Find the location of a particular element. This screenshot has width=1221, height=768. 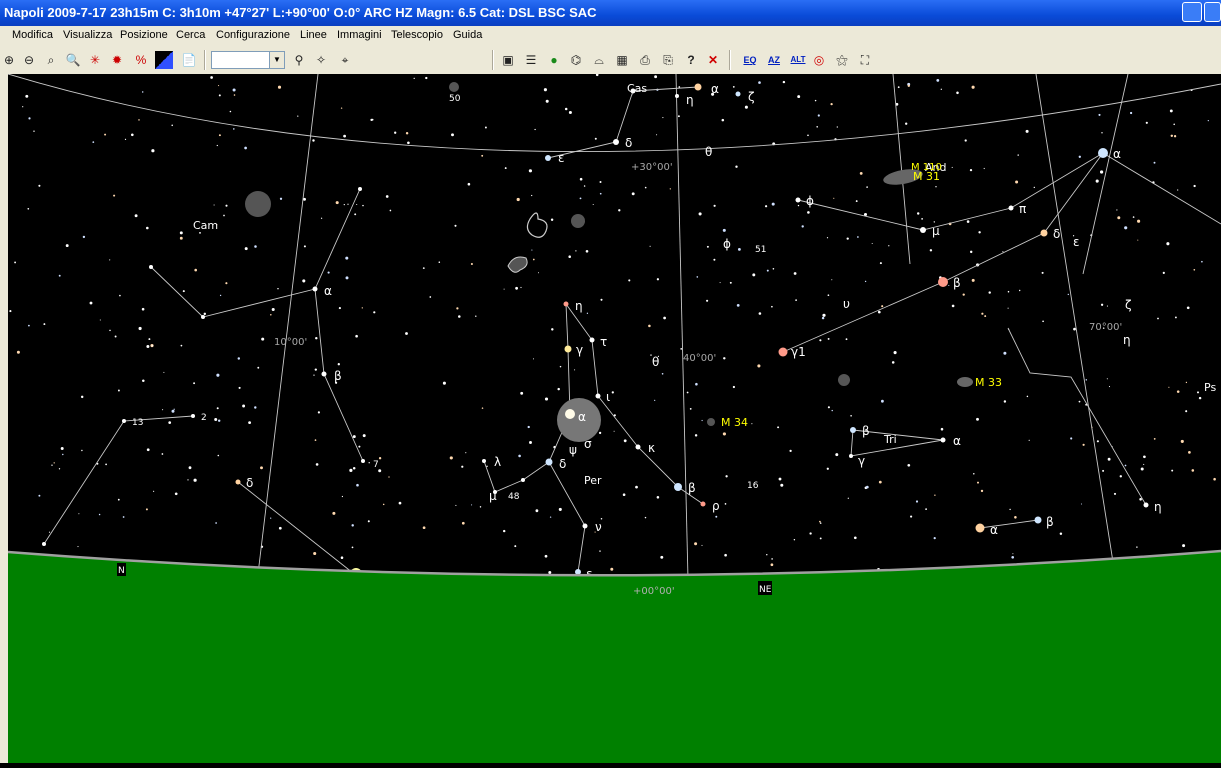

minimize-button is located at coordinates (1192, 12).